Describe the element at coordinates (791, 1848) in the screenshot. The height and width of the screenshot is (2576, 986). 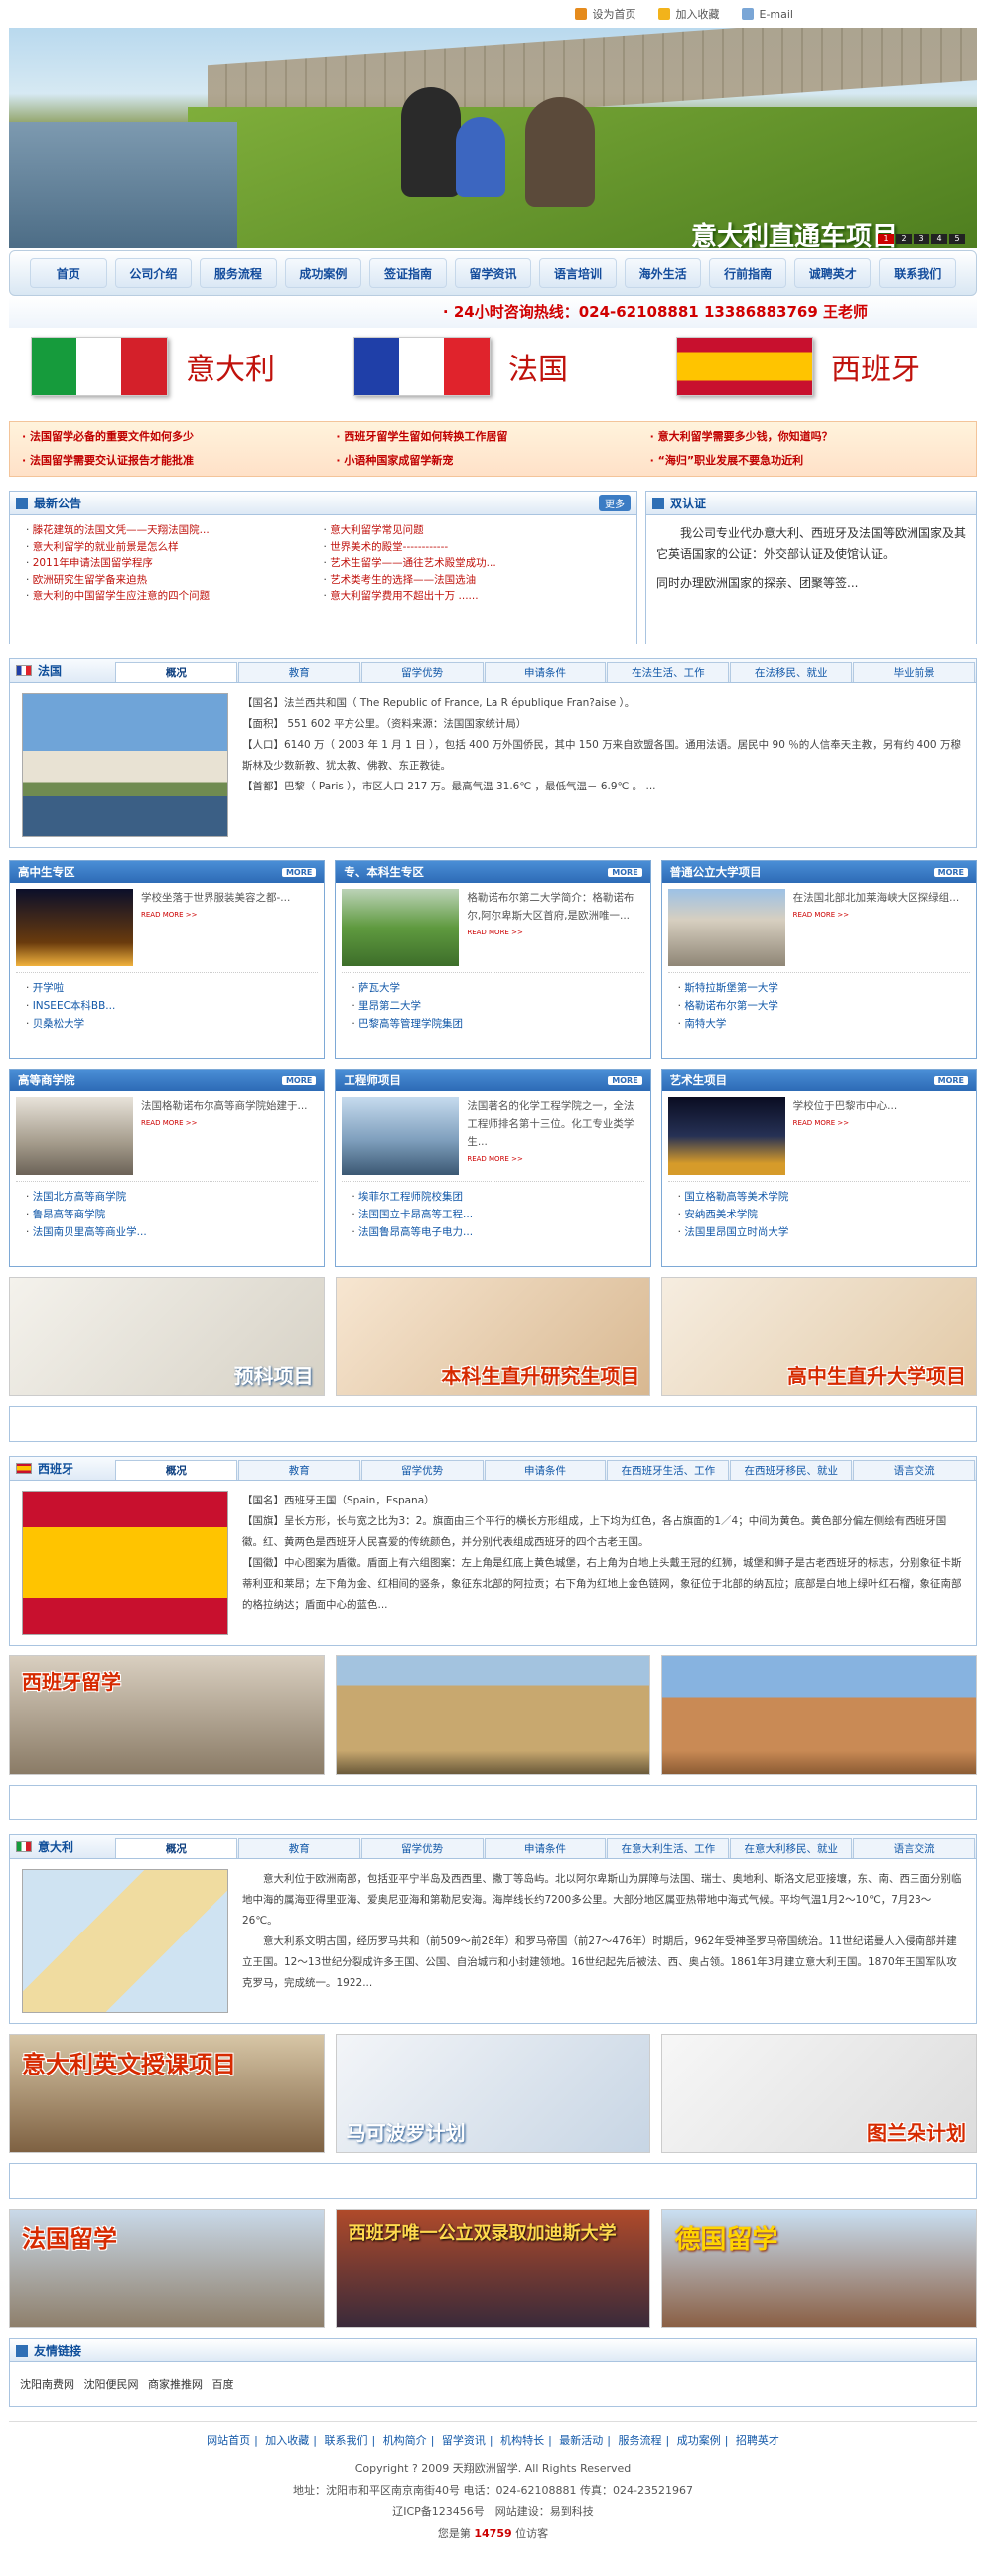
I see `tab-immigration: 在意大利移民、就业` at that location.